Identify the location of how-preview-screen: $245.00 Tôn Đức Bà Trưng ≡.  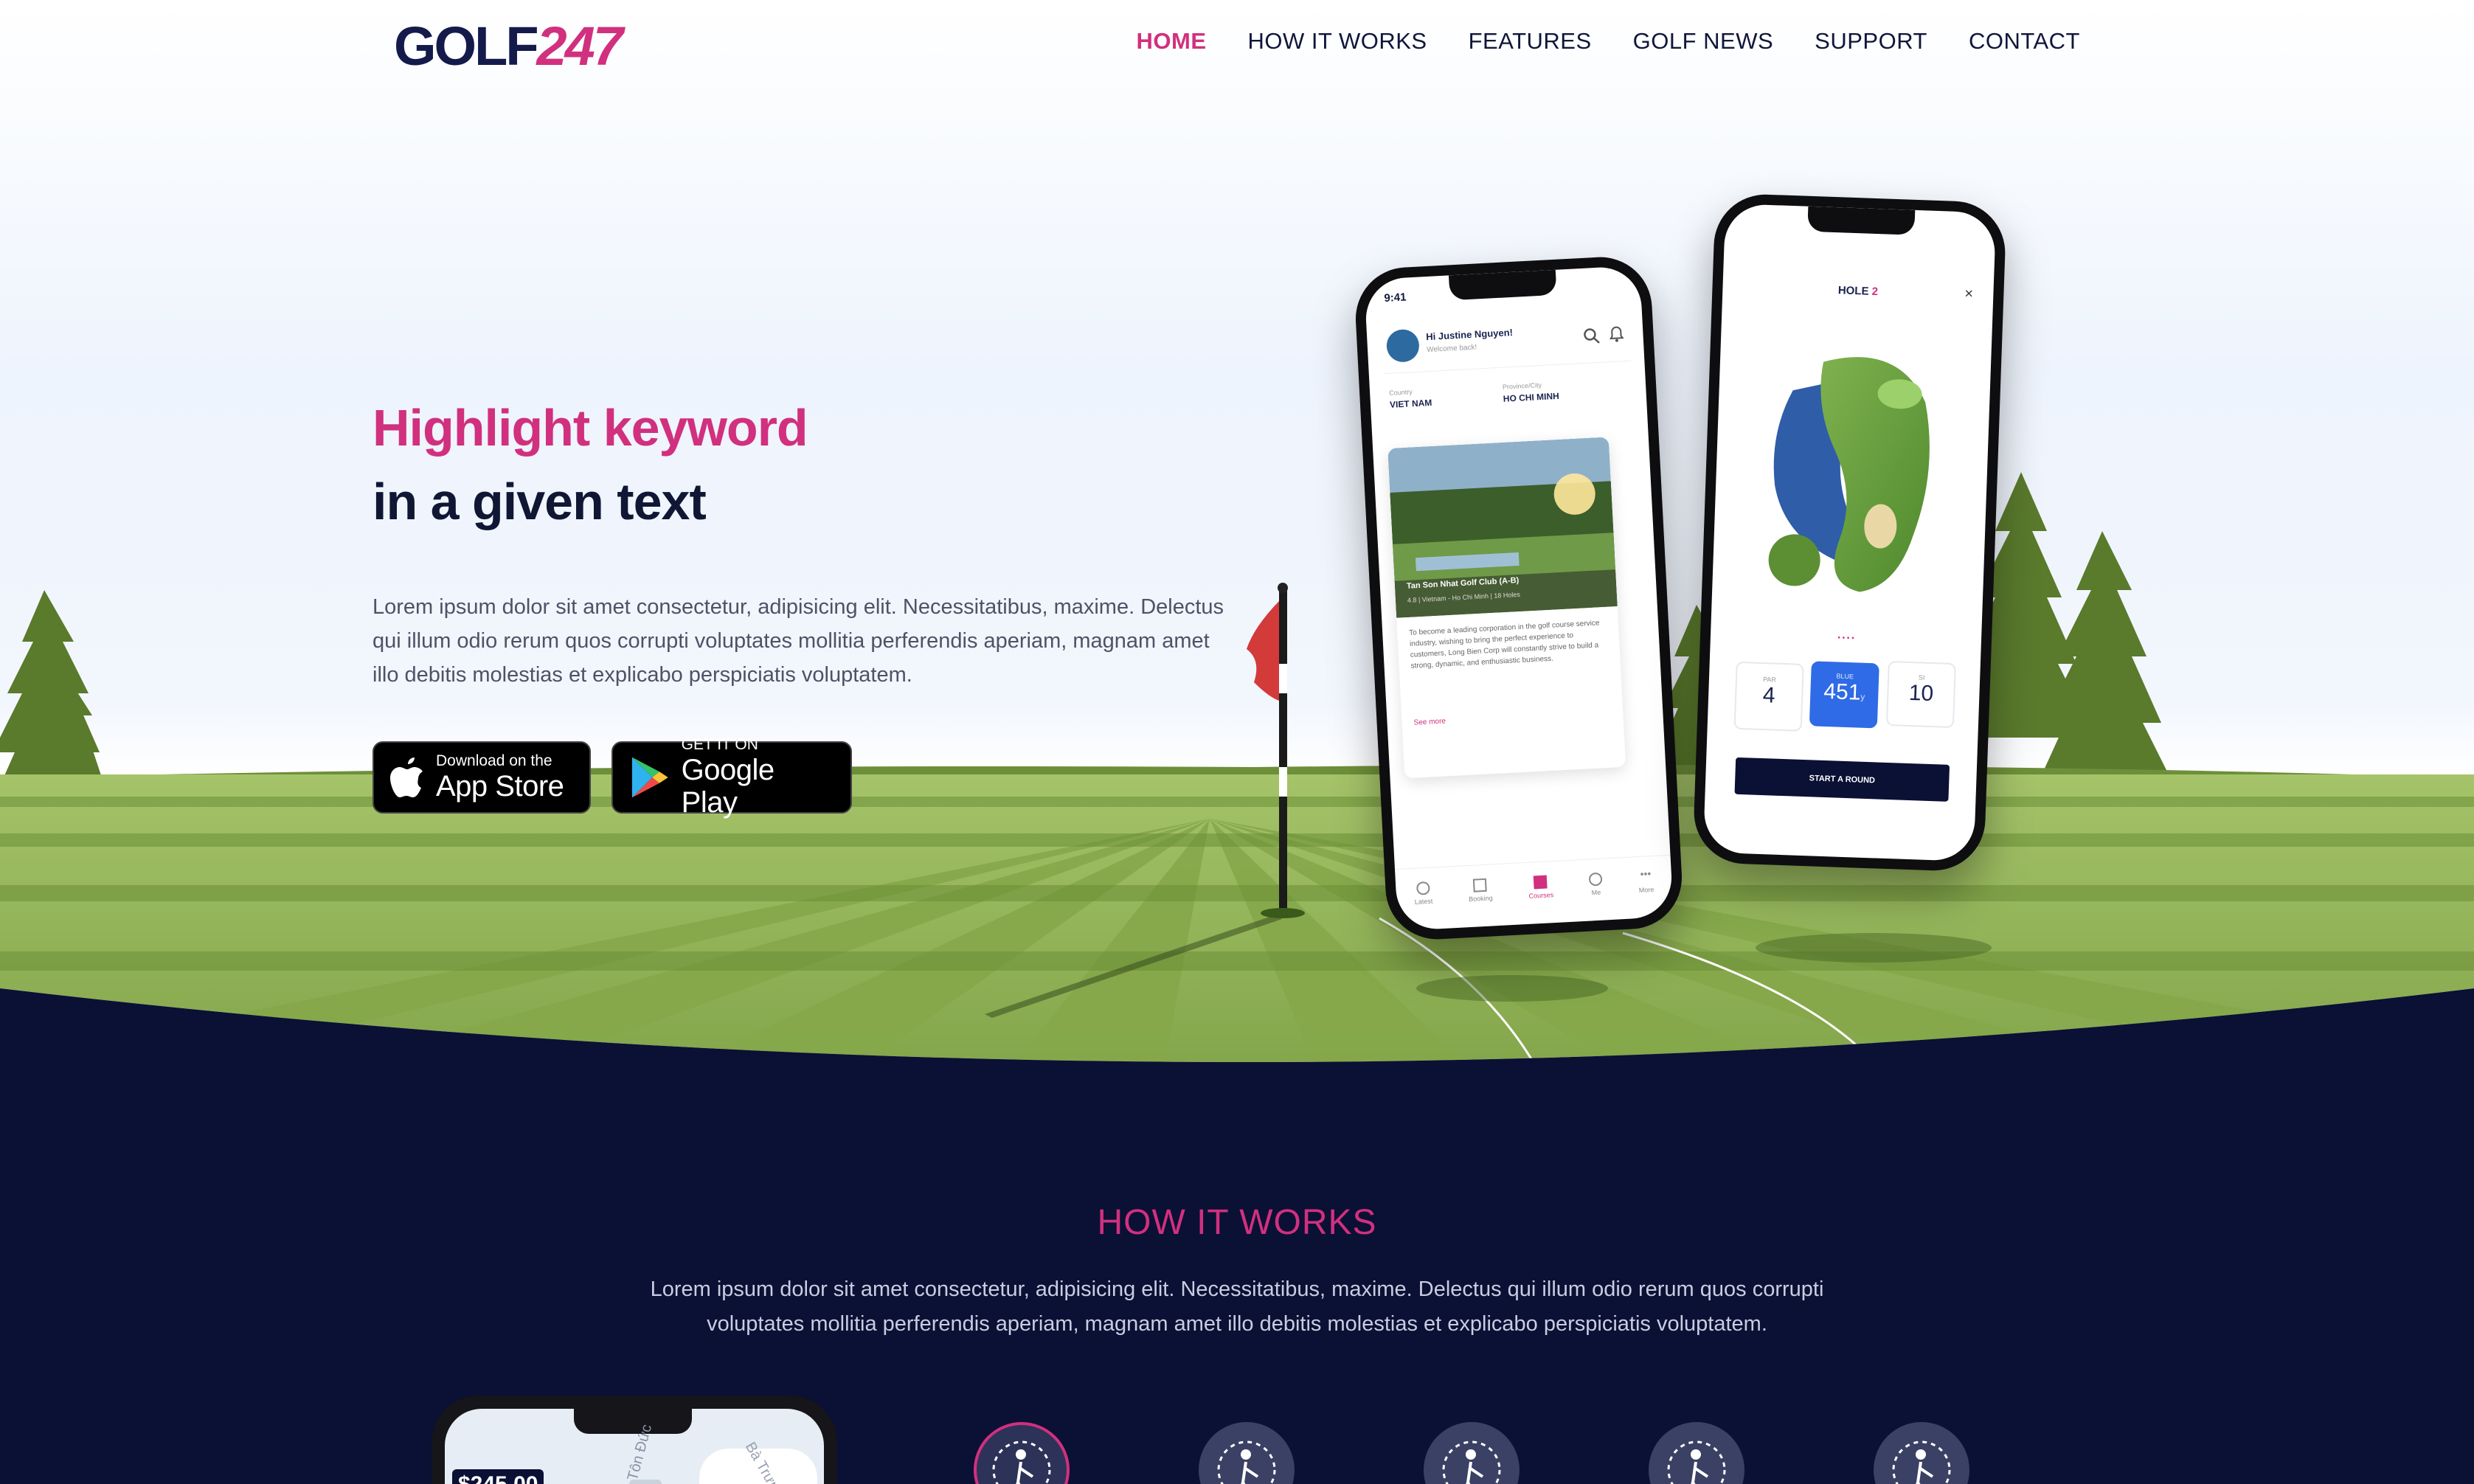
(634, 1446).